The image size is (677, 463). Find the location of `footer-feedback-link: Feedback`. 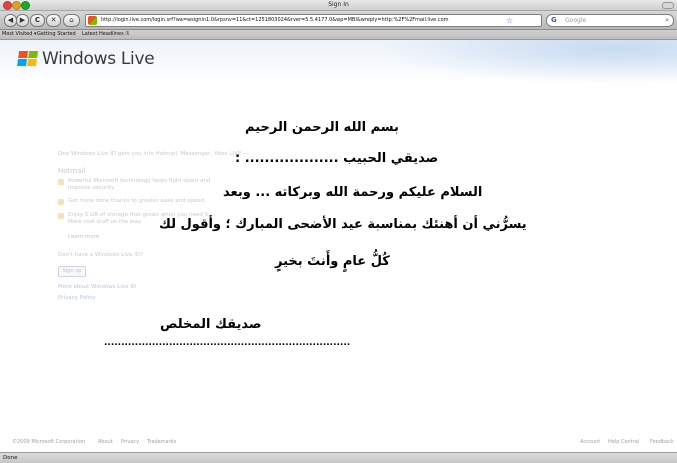

footer-feedback-link: Feedback is located at coordinates (662, 442).